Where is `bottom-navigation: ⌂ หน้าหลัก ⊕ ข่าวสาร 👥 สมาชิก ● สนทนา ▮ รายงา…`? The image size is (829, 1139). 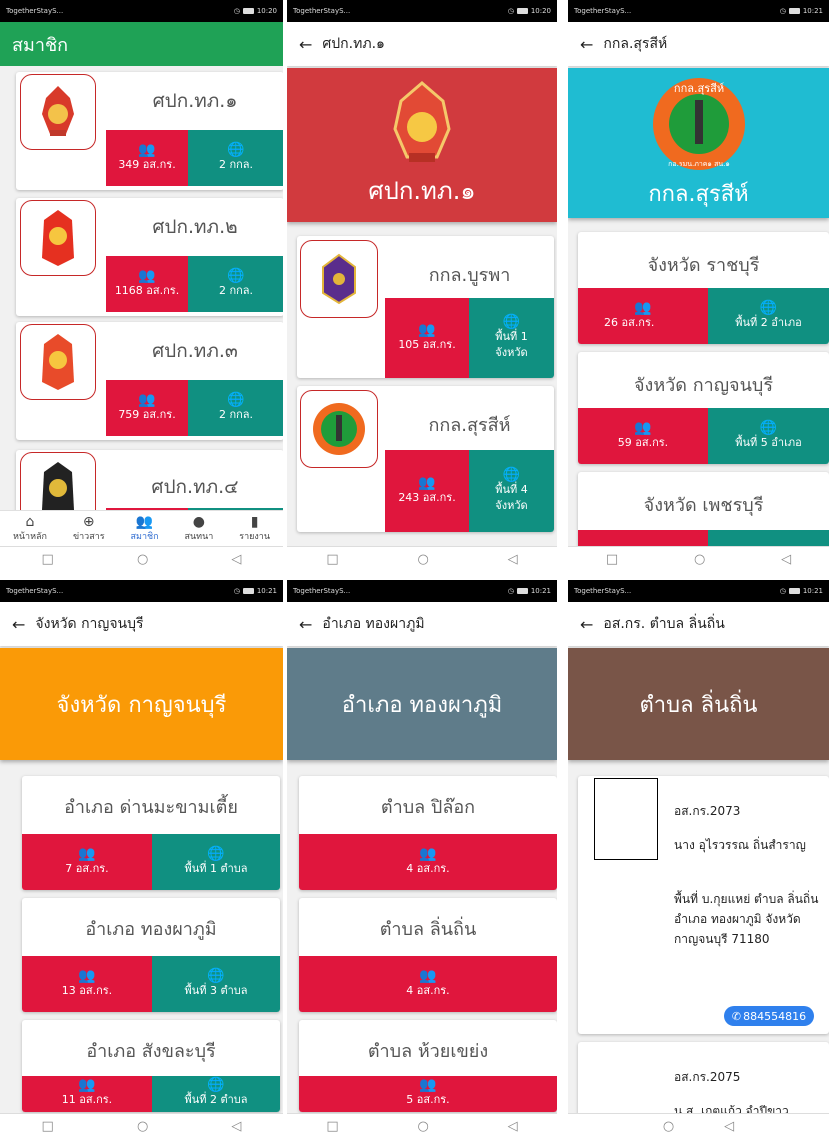 bottom-navigation: ⌂ หน้าหลัก ⊕ ข่าวสาร 👥 สมาชิก ● สนทนา ▮ รายงา… is located at coordinates (141, 528).